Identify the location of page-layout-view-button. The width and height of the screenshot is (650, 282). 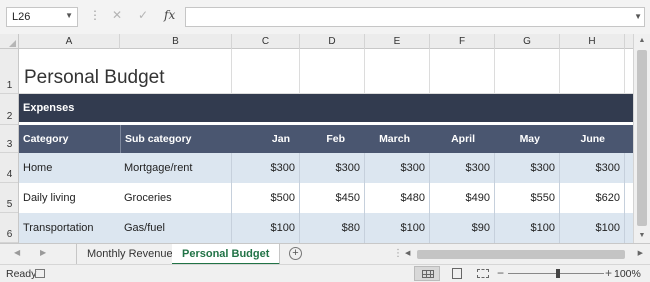
(457, 273).